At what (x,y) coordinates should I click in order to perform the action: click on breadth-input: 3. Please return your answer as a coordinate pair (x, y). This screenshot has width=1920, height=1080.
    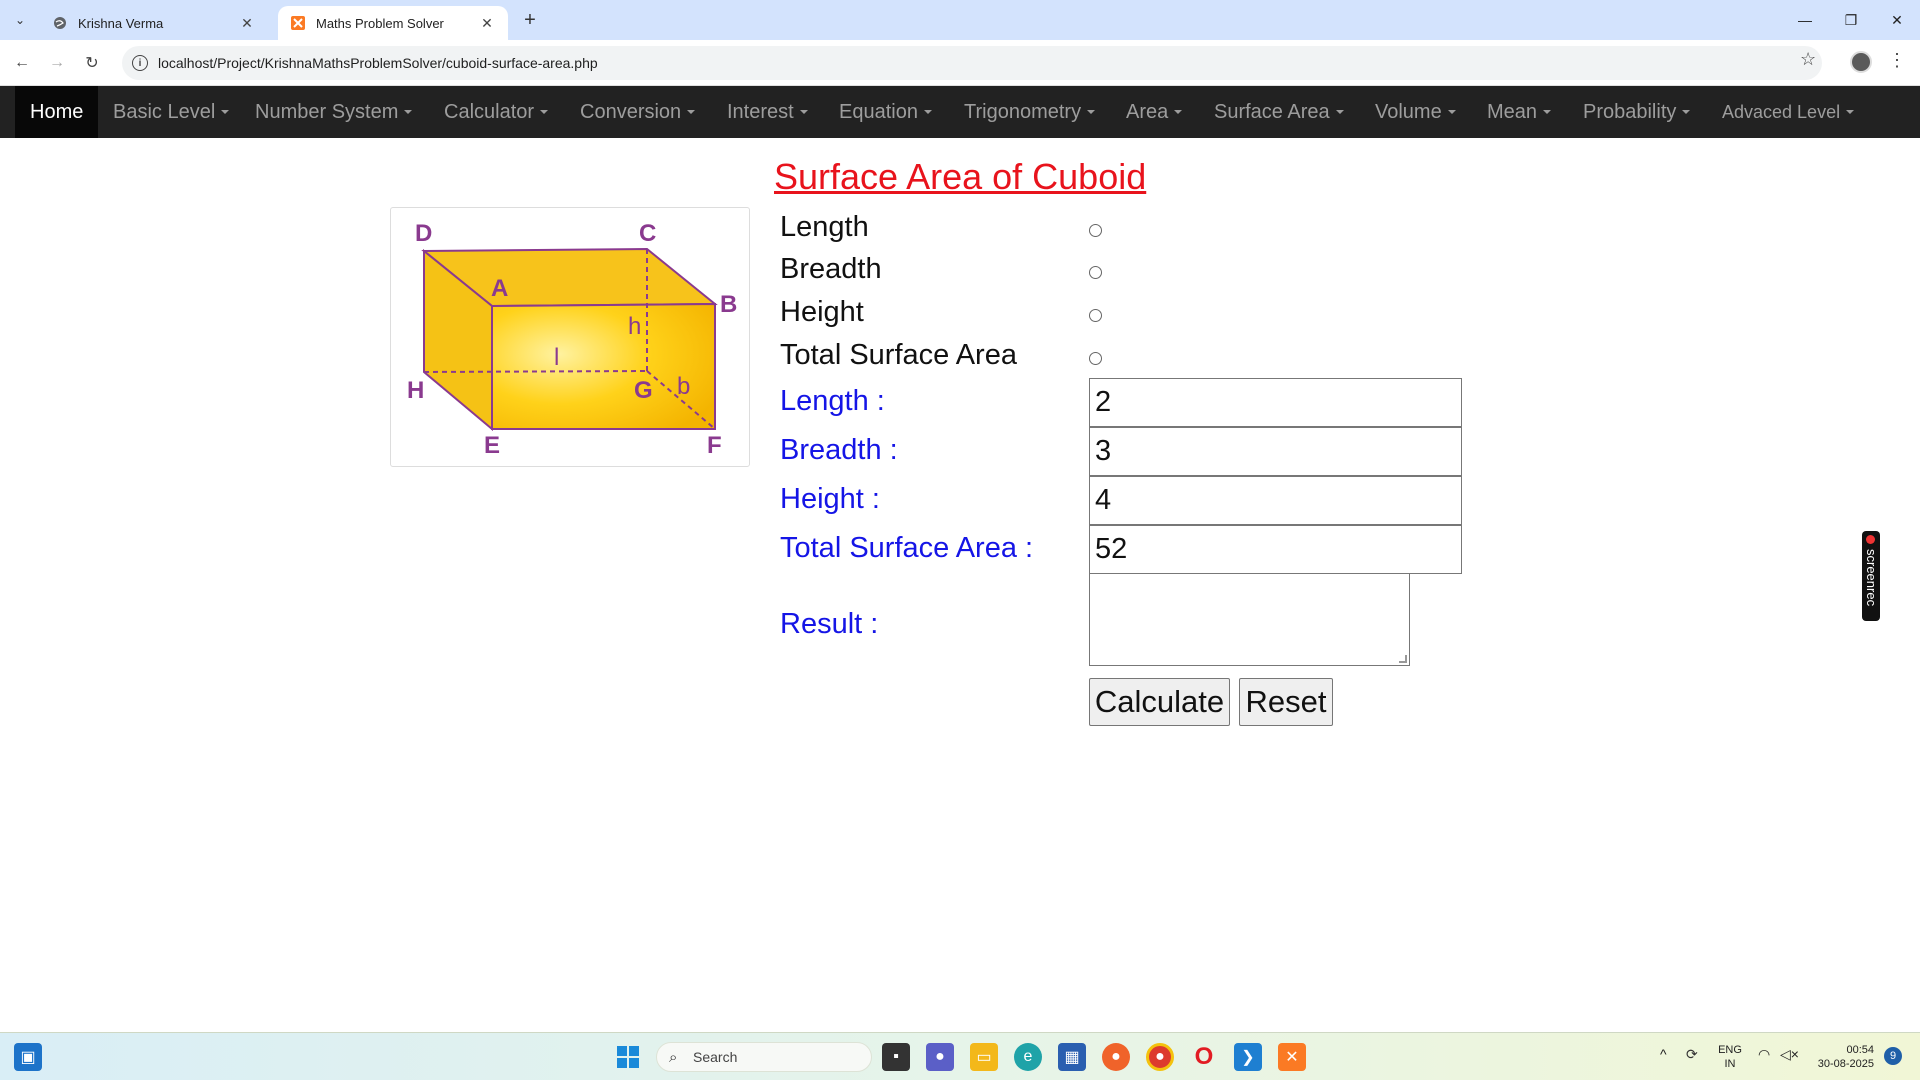
    Looking at the image, I should click on (1275, 451).